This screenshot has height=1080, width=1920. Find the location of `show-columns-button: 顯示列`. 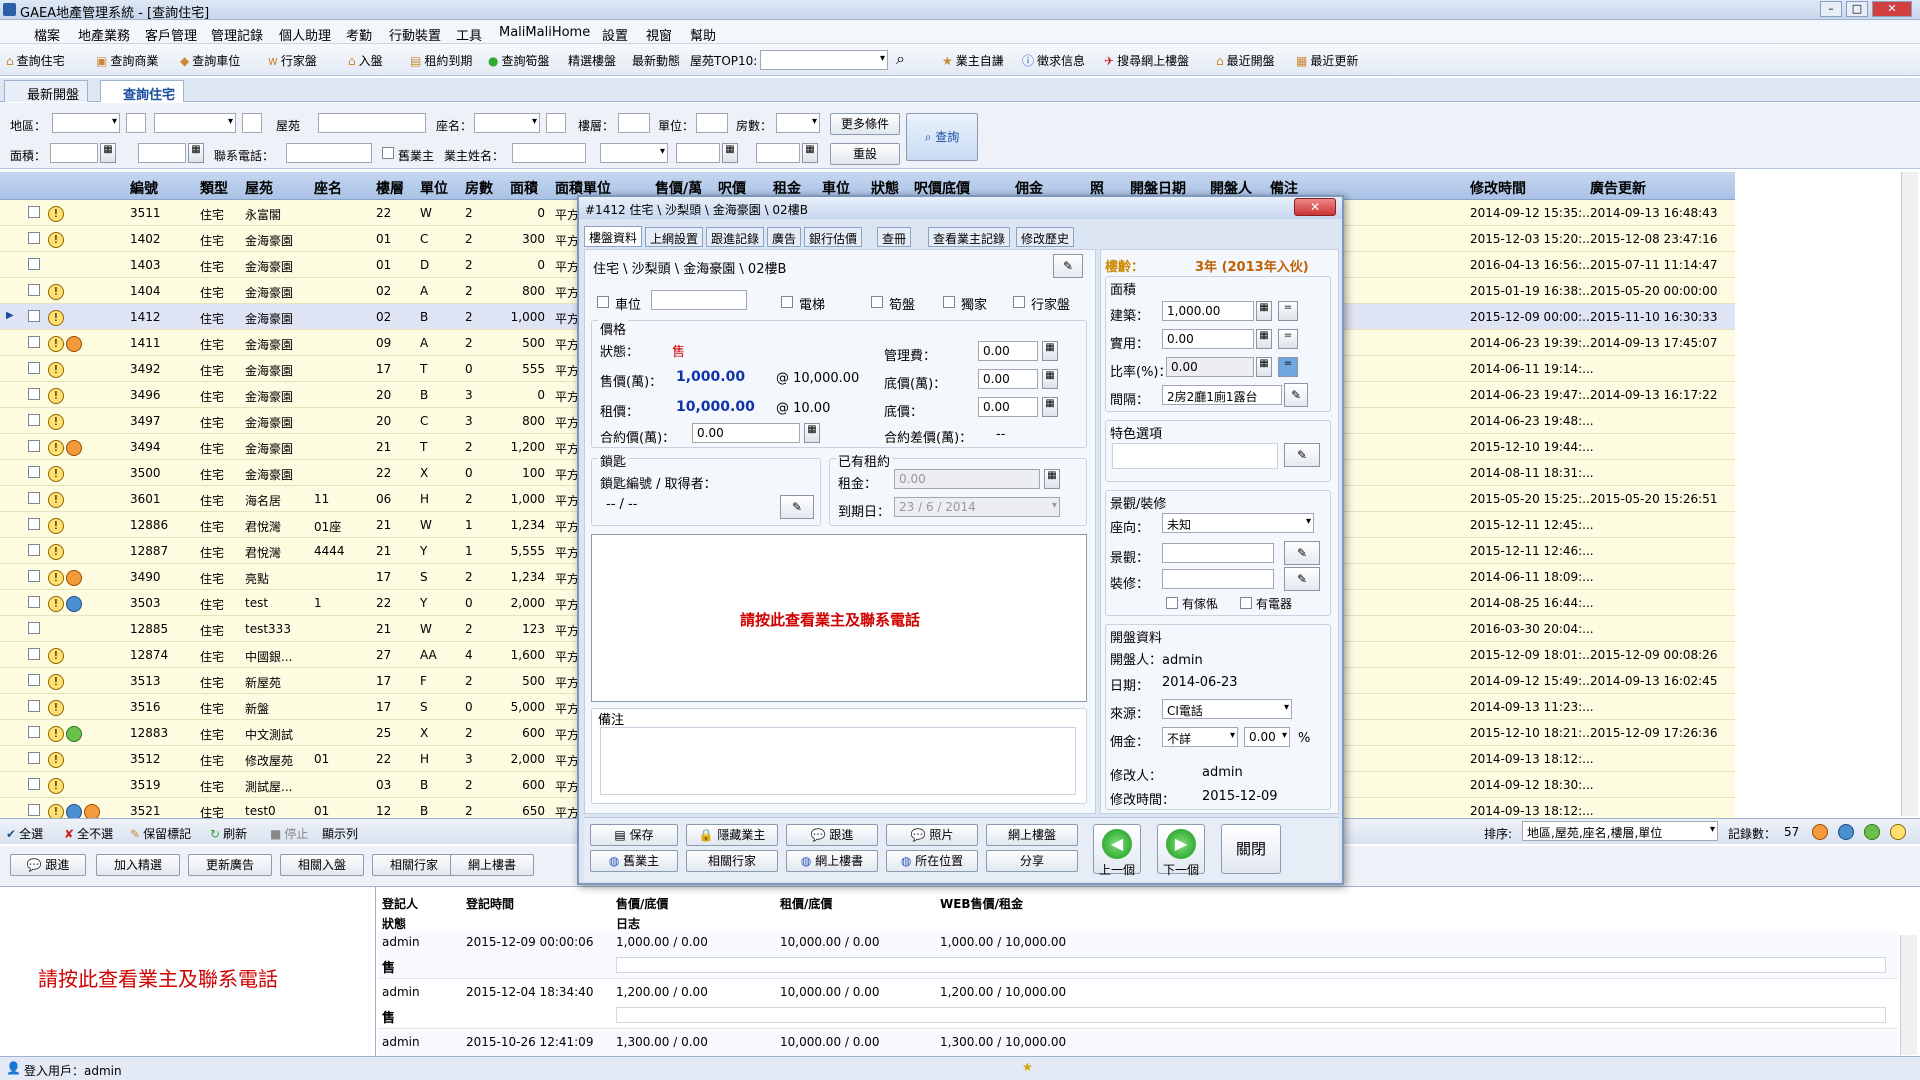

show-columns-button: 顯示列 is located at coordinates (340, 833).